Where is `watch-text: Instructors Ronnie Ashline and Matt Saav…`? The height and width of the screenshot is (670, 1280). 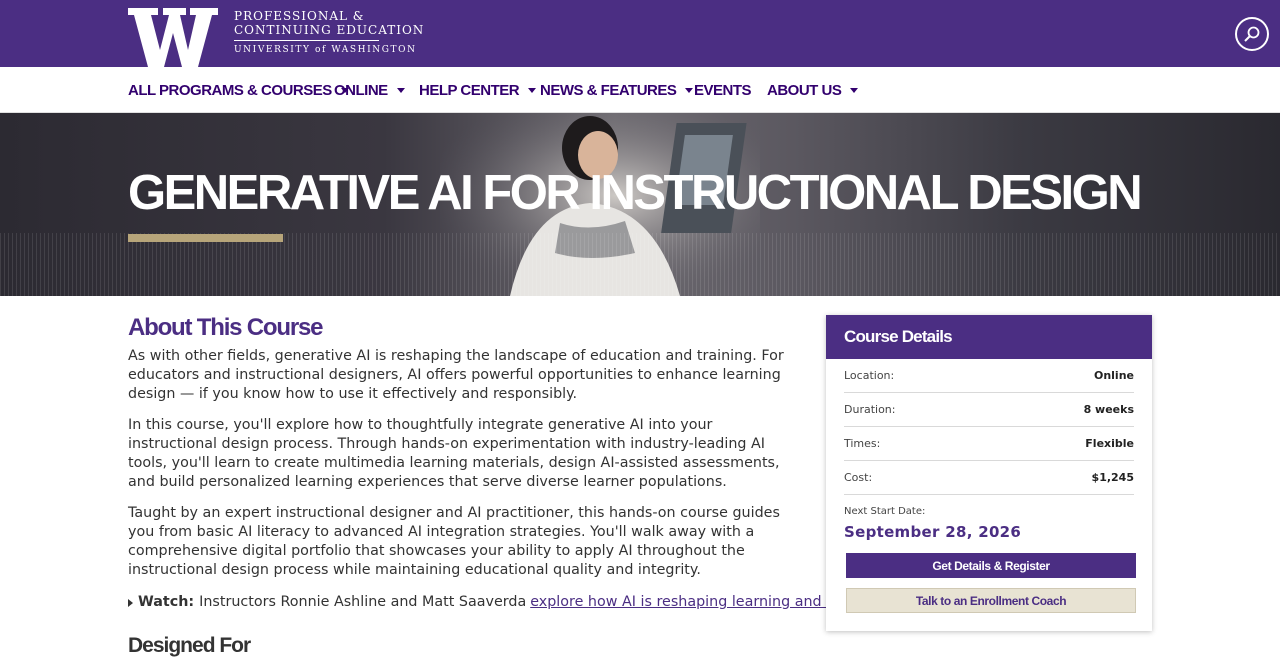 watch-text: Instructors Ronnie Ashline and Matt Saav… is located at coordinates (363, 602).